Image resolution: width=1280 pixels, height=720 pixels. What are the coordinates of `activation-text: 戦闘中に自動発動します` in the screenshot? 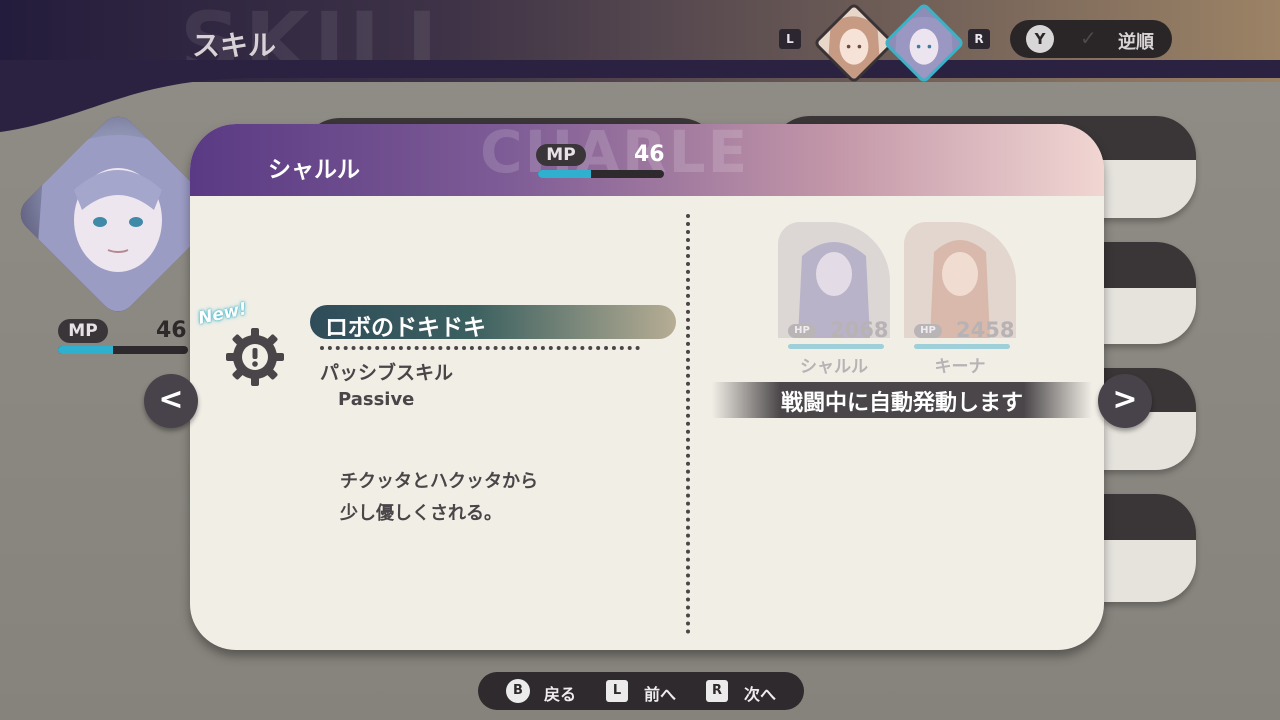 It's located at (901, 403).